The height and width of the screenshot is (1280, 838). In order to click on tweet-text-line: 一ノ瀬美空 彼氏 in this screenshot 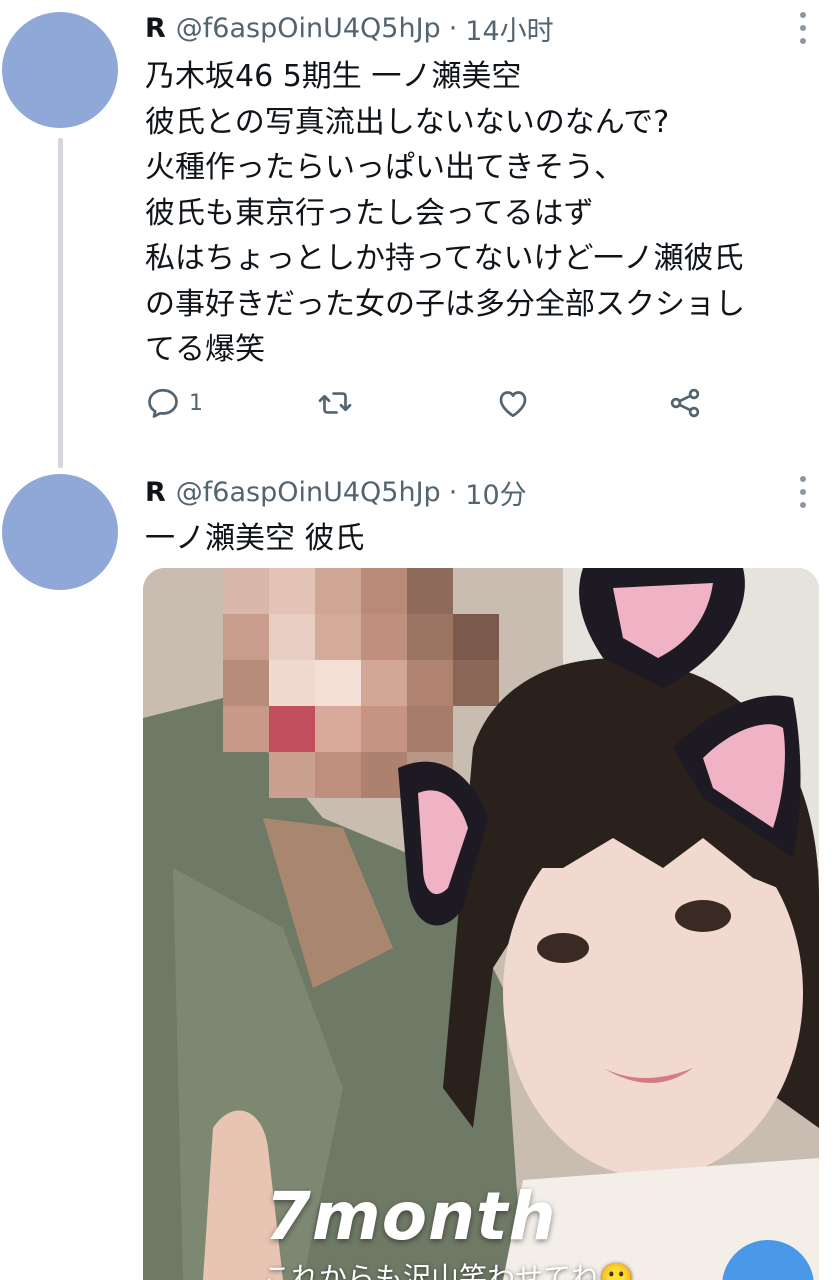, I will do `click(255, 538)`.